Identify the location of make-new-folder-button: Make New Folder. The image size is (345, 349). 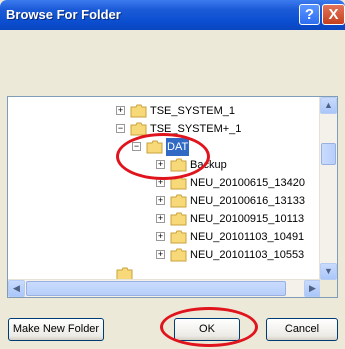
(56, 329).